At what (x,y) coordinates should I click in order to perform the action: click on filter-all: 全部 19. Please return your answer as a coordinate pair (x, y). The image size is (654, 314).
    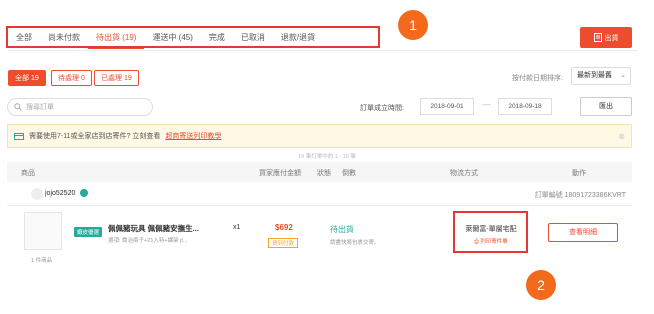
    Looking at the image, I should click on (27, 78).